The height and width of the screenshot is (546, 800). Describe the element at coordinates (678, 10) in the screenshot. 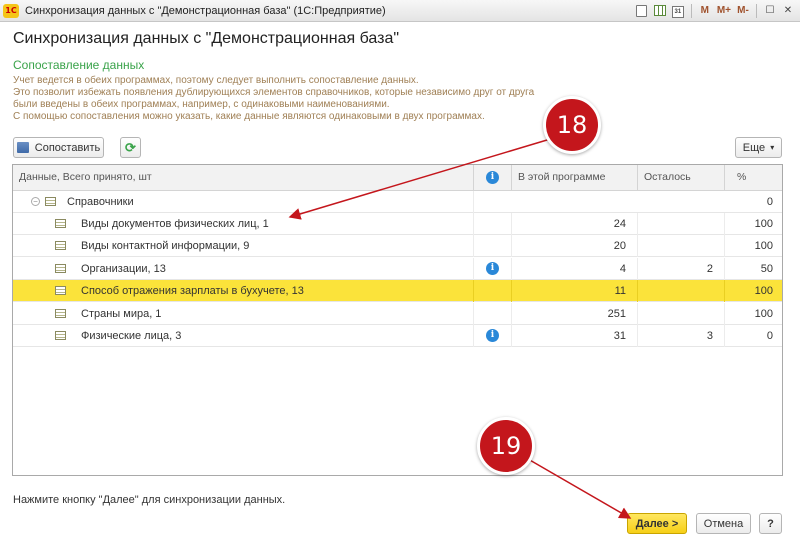

I see `calendar-icon: 31` at that location.